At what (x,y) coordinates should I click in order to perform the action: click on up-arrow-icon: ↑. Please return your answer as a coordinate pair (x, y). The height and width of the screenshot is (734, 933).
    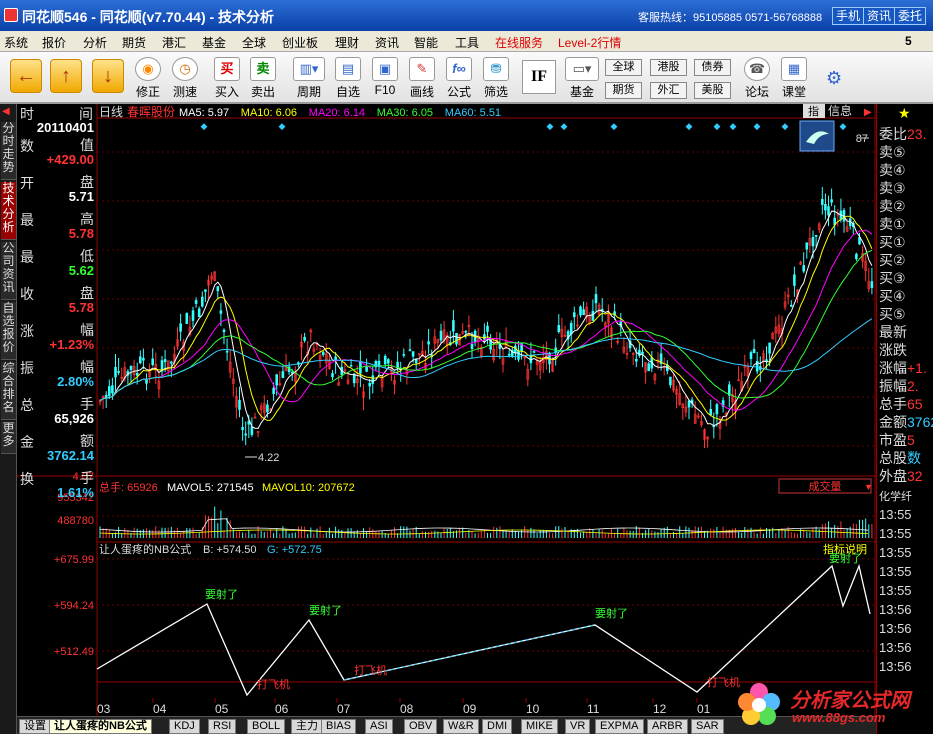
    Looking at the image, I should click on (66, 76).